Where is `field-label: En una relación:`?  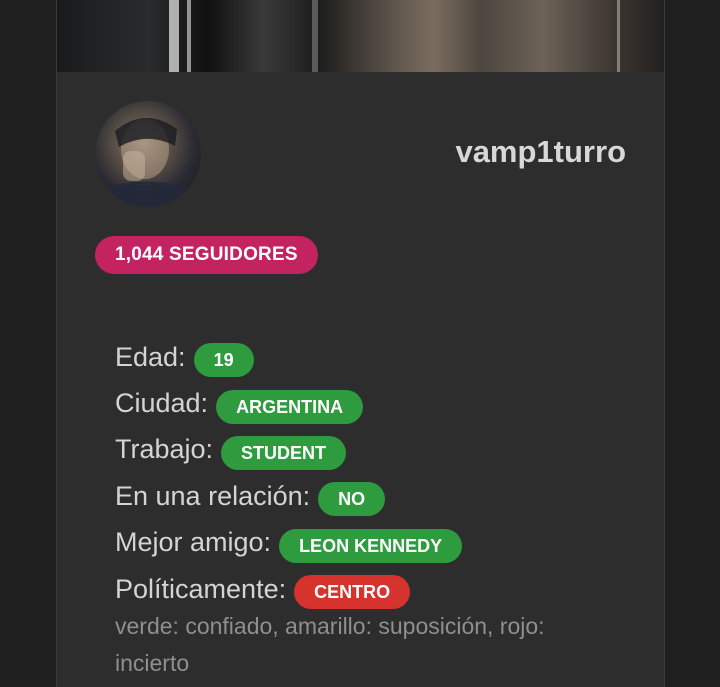
field-label: En una relación: is located at coordinates (213, 495).